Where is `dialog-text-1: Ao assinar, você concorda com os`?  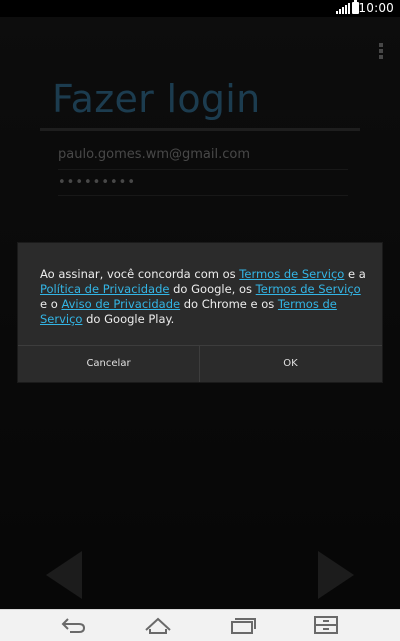
dialog-text-1: Ao assinar, você concorda com os is located at coordinates (140, 274).